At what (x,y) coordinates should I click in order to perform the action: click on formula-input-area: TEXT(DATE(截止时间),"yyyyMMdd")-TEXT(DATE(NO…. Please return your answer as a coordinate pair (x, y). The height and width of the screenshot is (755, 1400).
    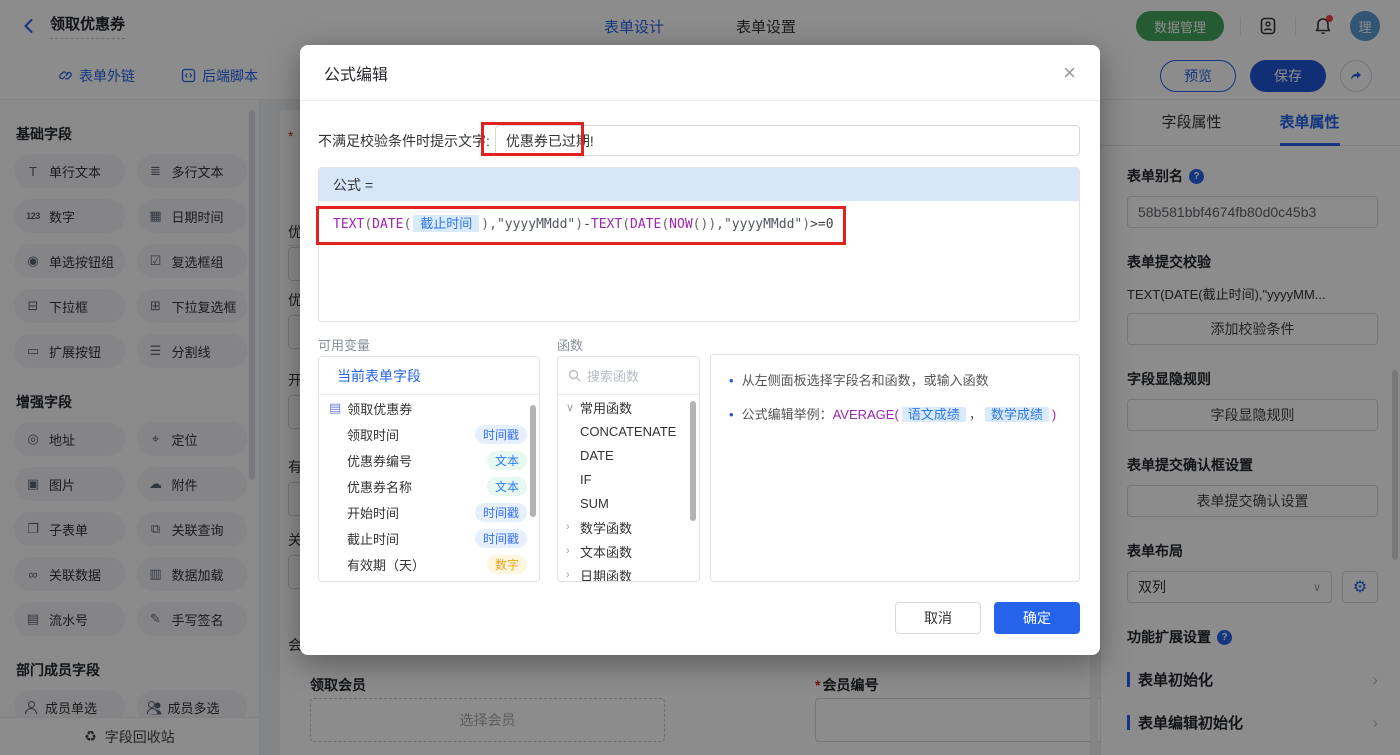
    Looking at the image, I should click on (699, 261).